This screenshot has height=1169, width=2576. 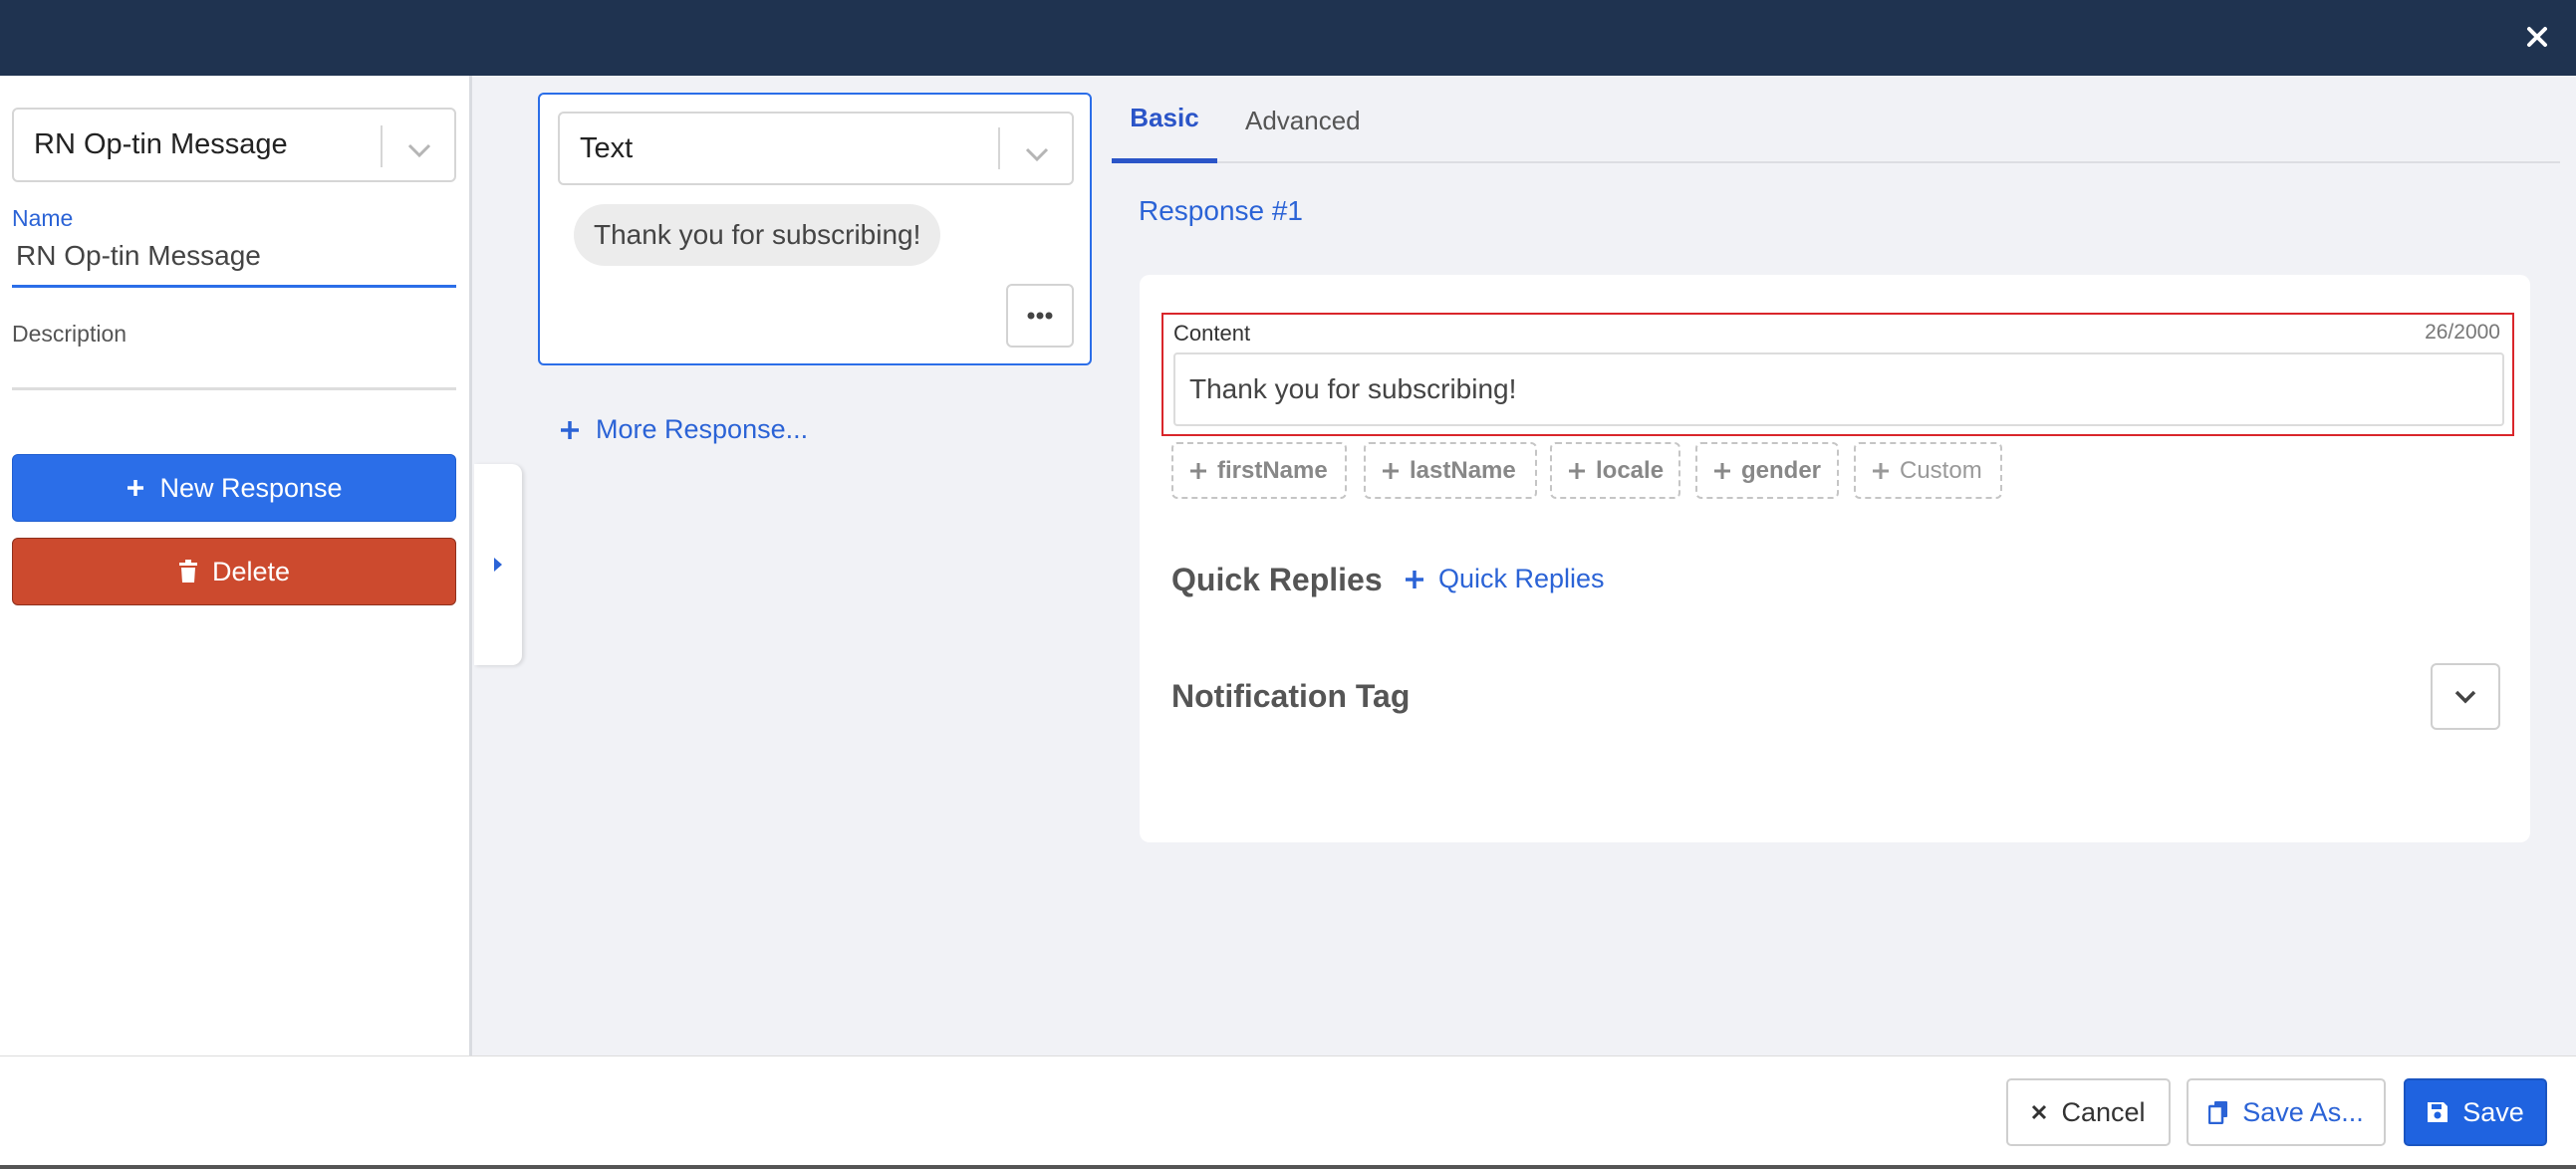 I want to click on add-quick-replies-link: Quick Replies, so click(x=1505, y=579).